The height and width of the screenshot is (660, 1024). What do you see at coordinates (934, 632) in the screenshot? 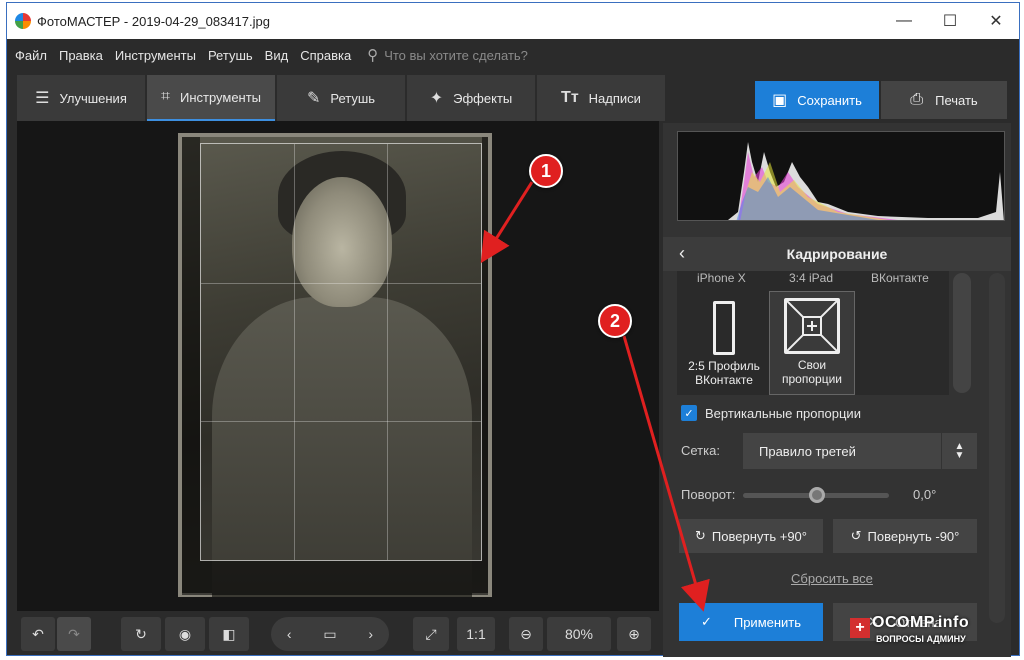
I see `watermark: + OCOMP.info ВОПРОСЫ АДМИНУ` at bounding box center [934, 632].